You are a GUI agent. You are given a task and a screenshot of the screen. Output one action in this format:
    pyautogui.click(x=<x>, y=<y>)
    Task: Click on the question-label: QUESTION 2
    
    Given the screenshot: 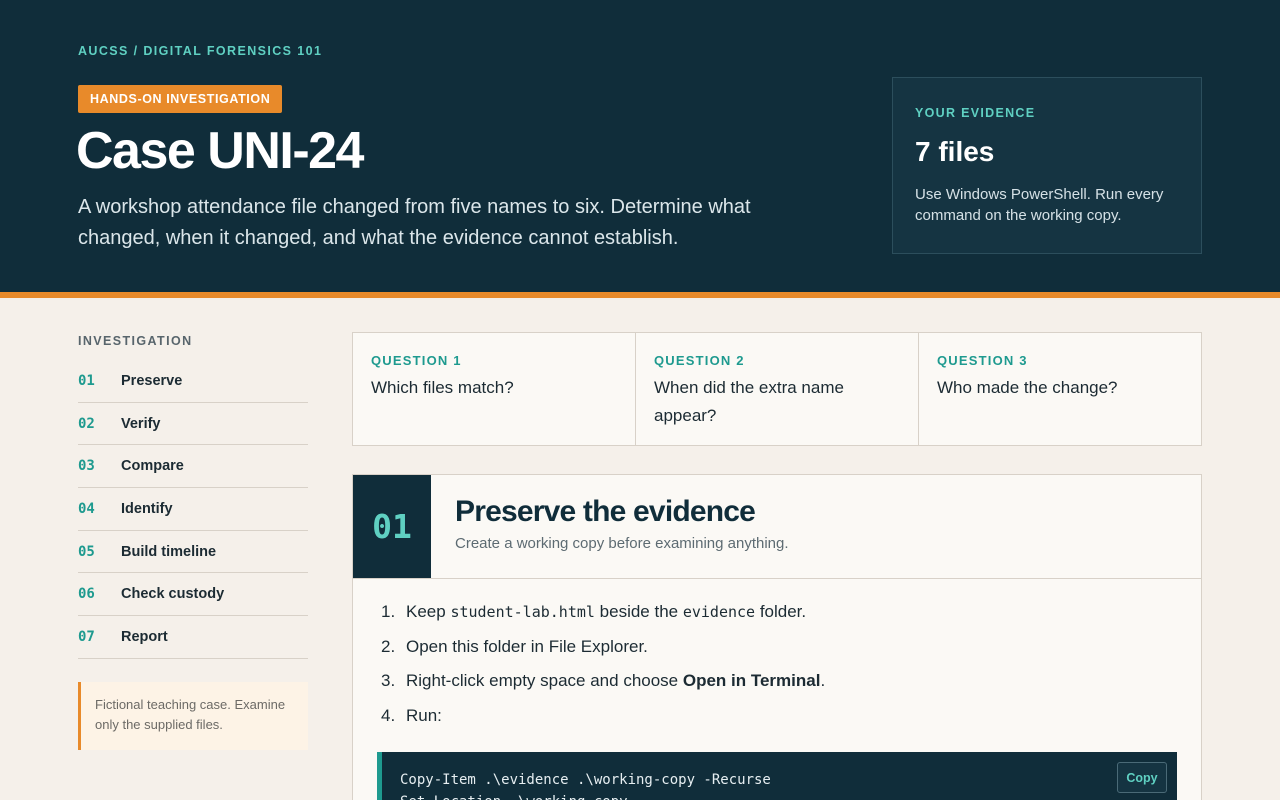 What is the action you would take?
    pyautogui.click(x=699, y=360)
    